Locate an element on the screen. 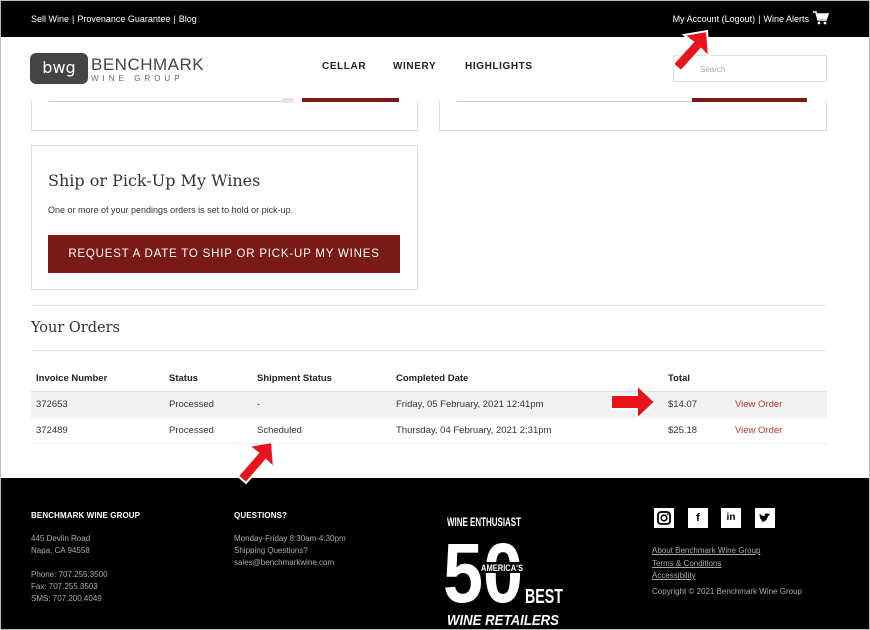  footer-shipping-questions: Shipping Questions? is located at coordinates (271, 550).